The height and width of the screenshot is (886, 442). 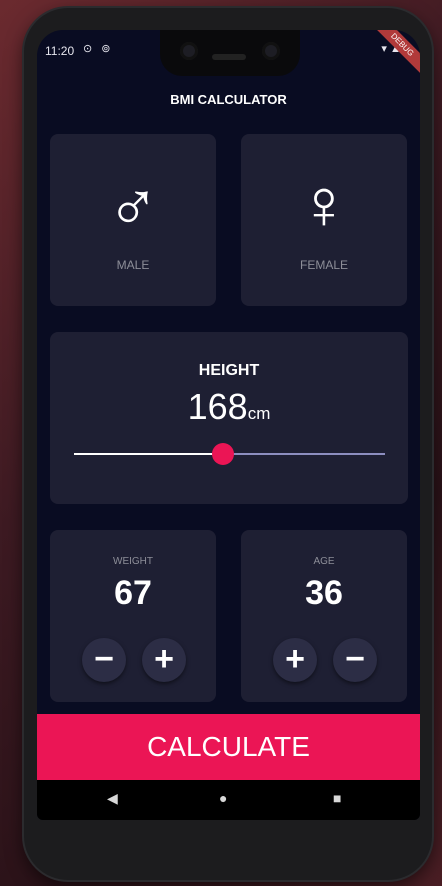 What do you see at coordinates (259, 413) in the screenshot?
I see `height-unit: cm` at bounding box center [259, 413].